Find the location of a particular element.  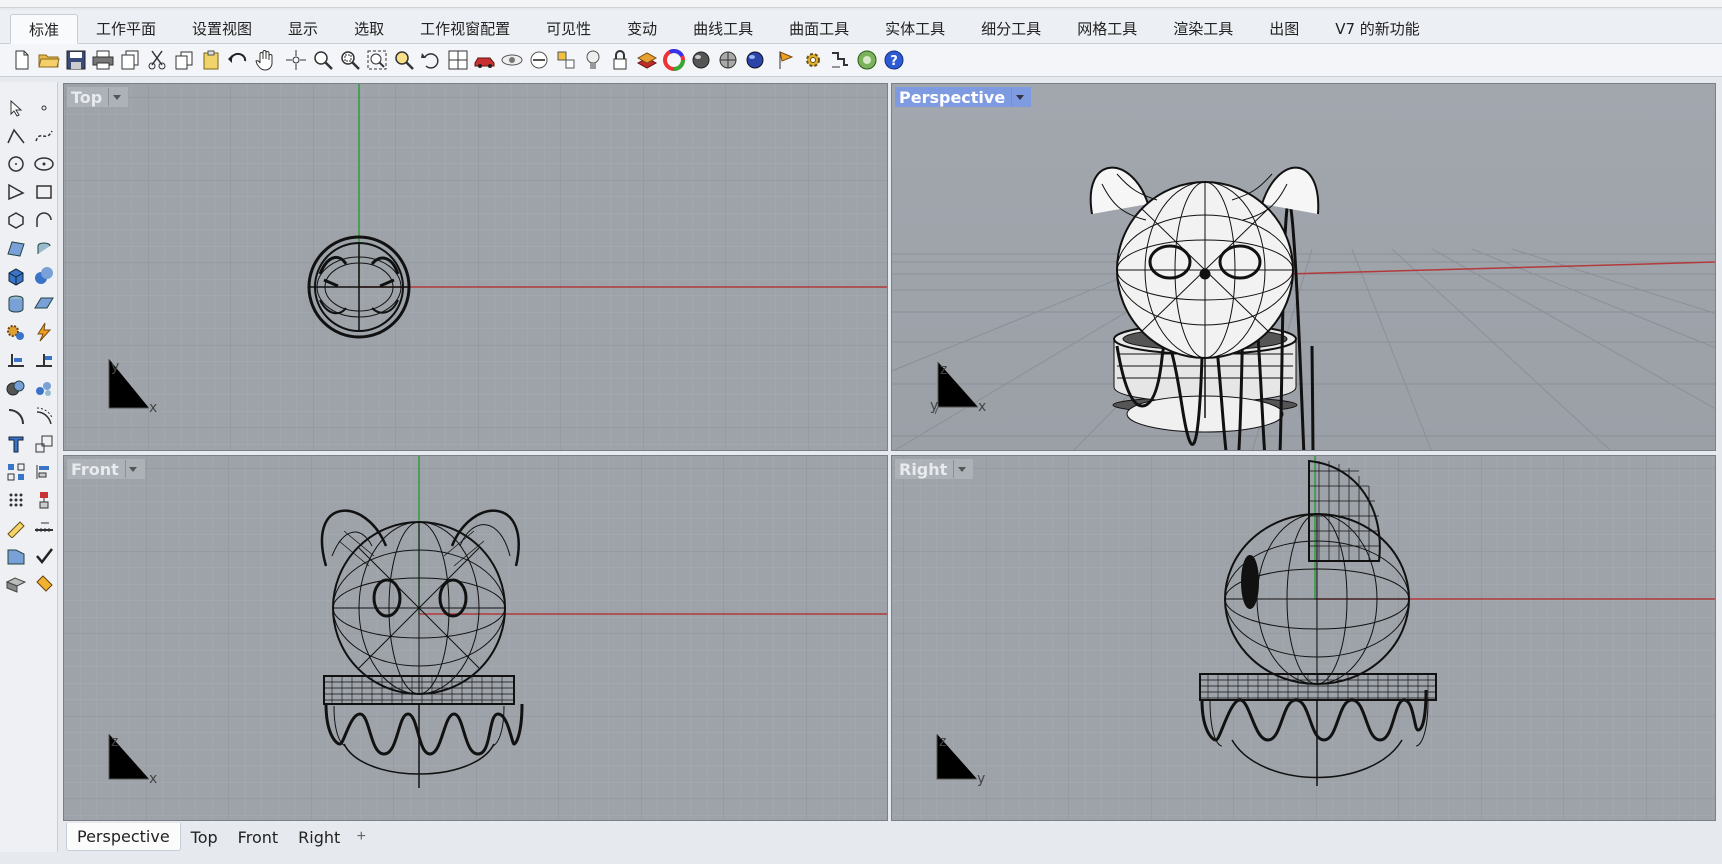

four-viewports-icon is located at coordinates (457, 60).